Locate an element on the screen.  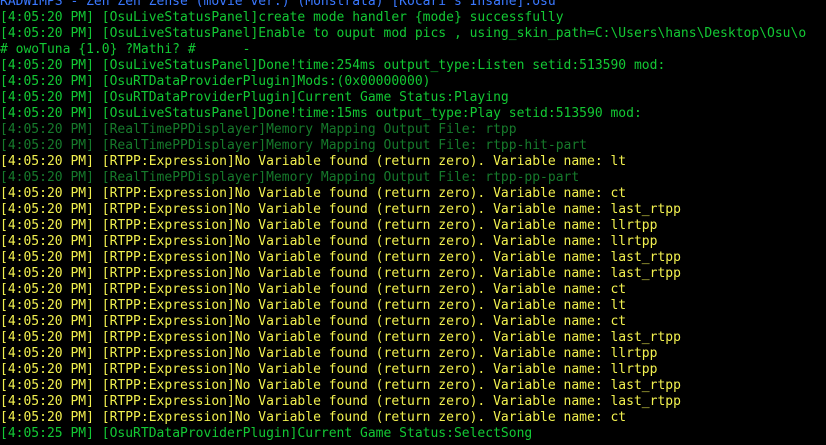
log-message: # owoTuna {1.0} ?Mathi? # - is located at coordinates (125, 49).